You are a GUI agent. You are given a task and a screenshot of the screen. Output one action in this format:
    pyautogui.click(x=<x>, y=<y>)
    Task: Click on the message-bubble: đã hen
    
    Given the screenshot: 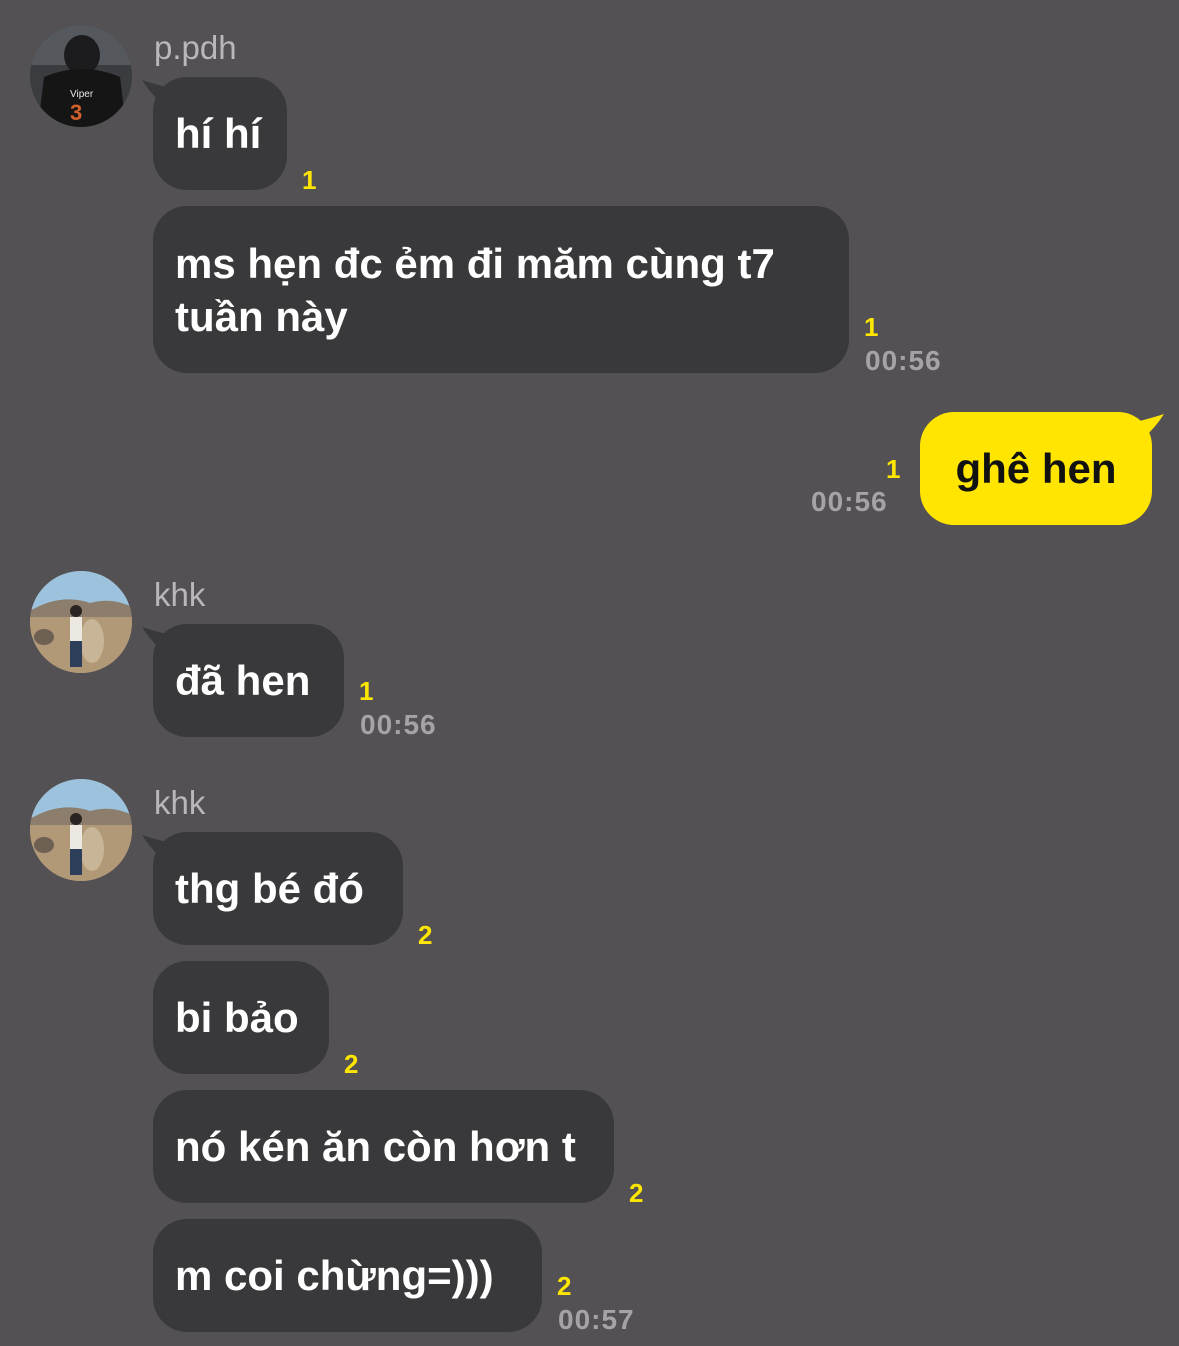 What is the action you would take?
    pyautogui.click(x=248, y=680)
    